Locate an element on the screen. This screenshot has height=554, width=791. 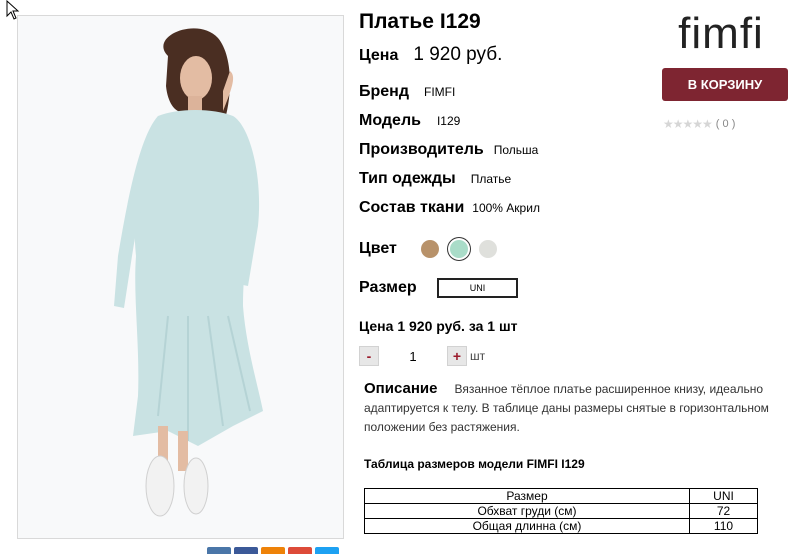
attribute-value: 100% Акрил is located at coordinates (506, 208).